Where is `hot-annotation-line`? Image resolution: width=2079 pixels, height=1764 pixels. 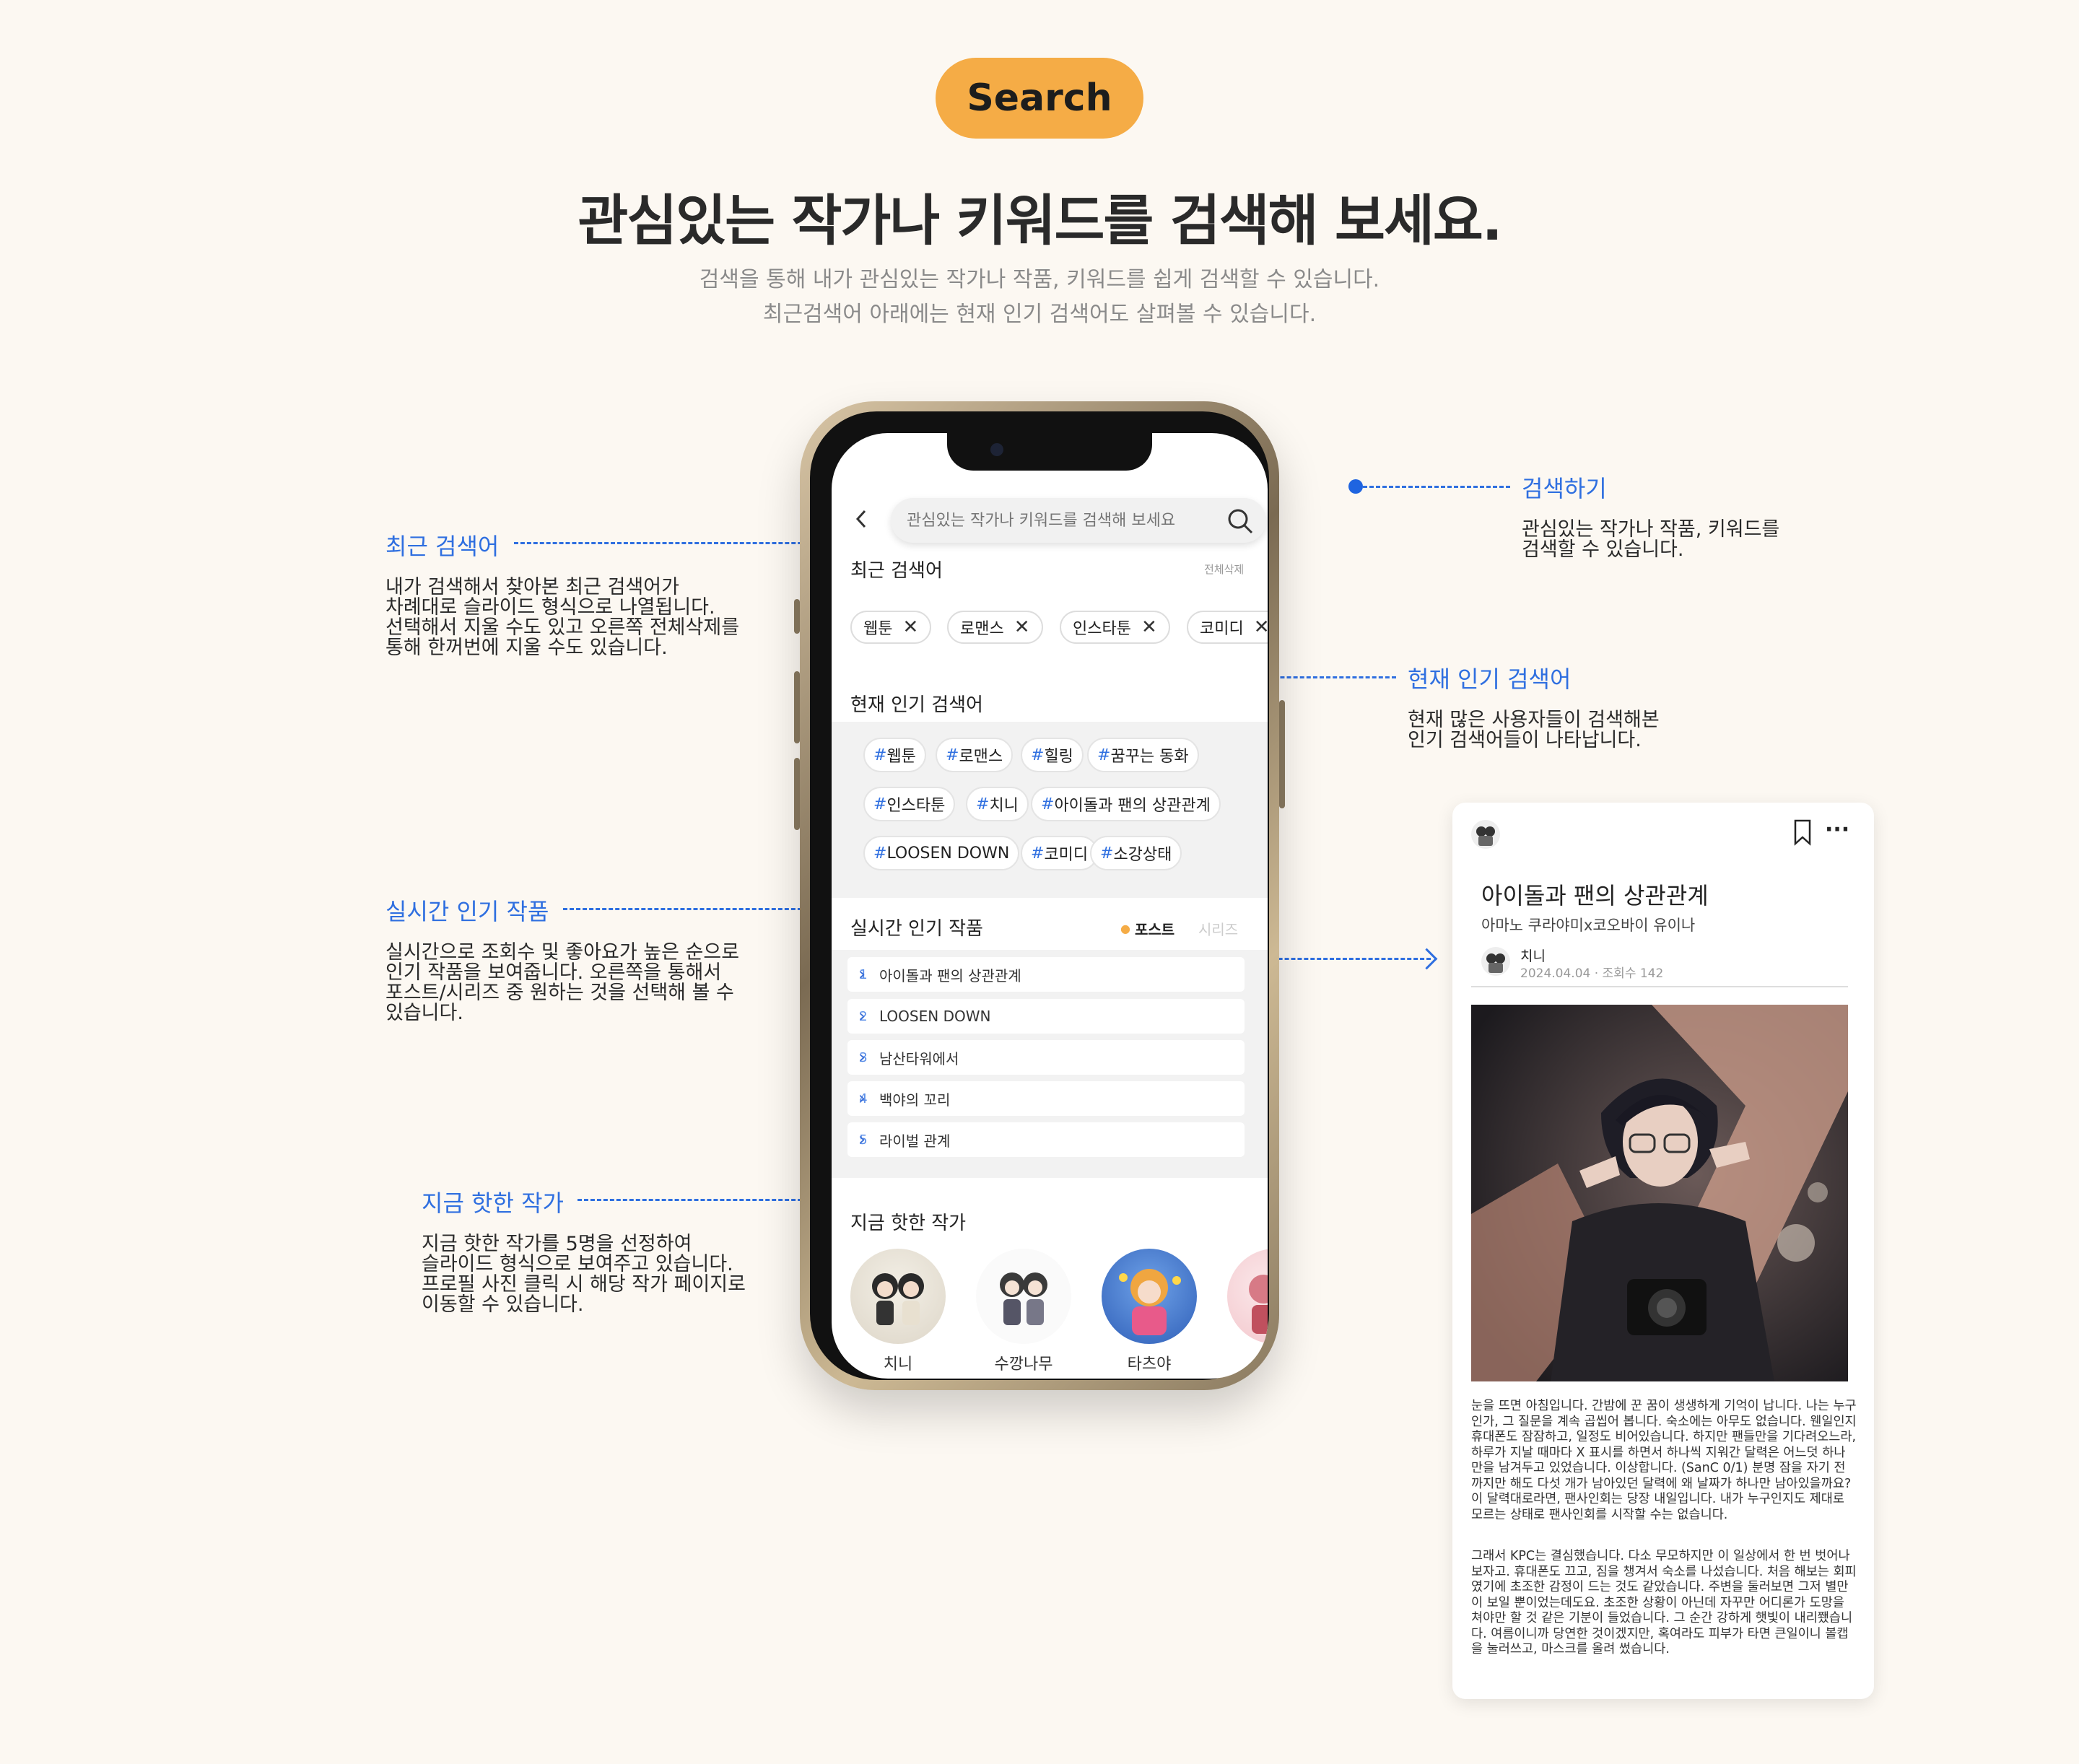 hot-annotation-line is located at coordinates (699, 1200).